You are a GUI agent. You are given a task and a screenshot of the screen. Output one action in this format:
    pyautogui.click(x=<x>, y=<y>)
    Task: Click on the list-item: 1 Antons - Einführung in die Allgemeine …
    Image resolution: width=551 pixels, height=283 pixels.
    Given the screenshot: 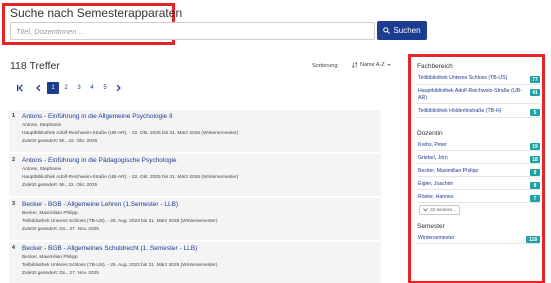 What is the action you would take?
    pyautogui.click(x=195, y=131)
    